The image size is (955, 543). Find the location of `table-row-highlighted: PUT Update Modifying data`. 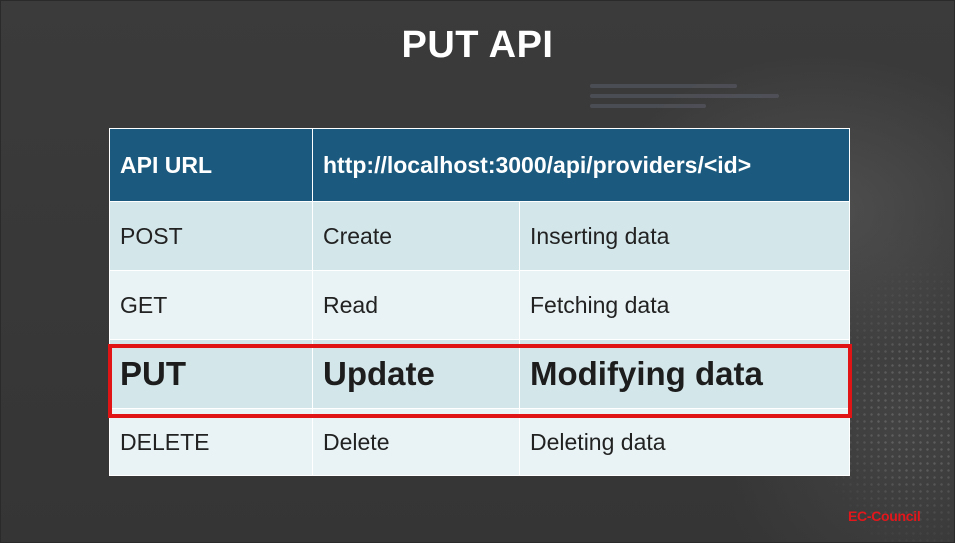

table-row-highlighted: PUT Update Modifying data is located at coordinates (480, 374).